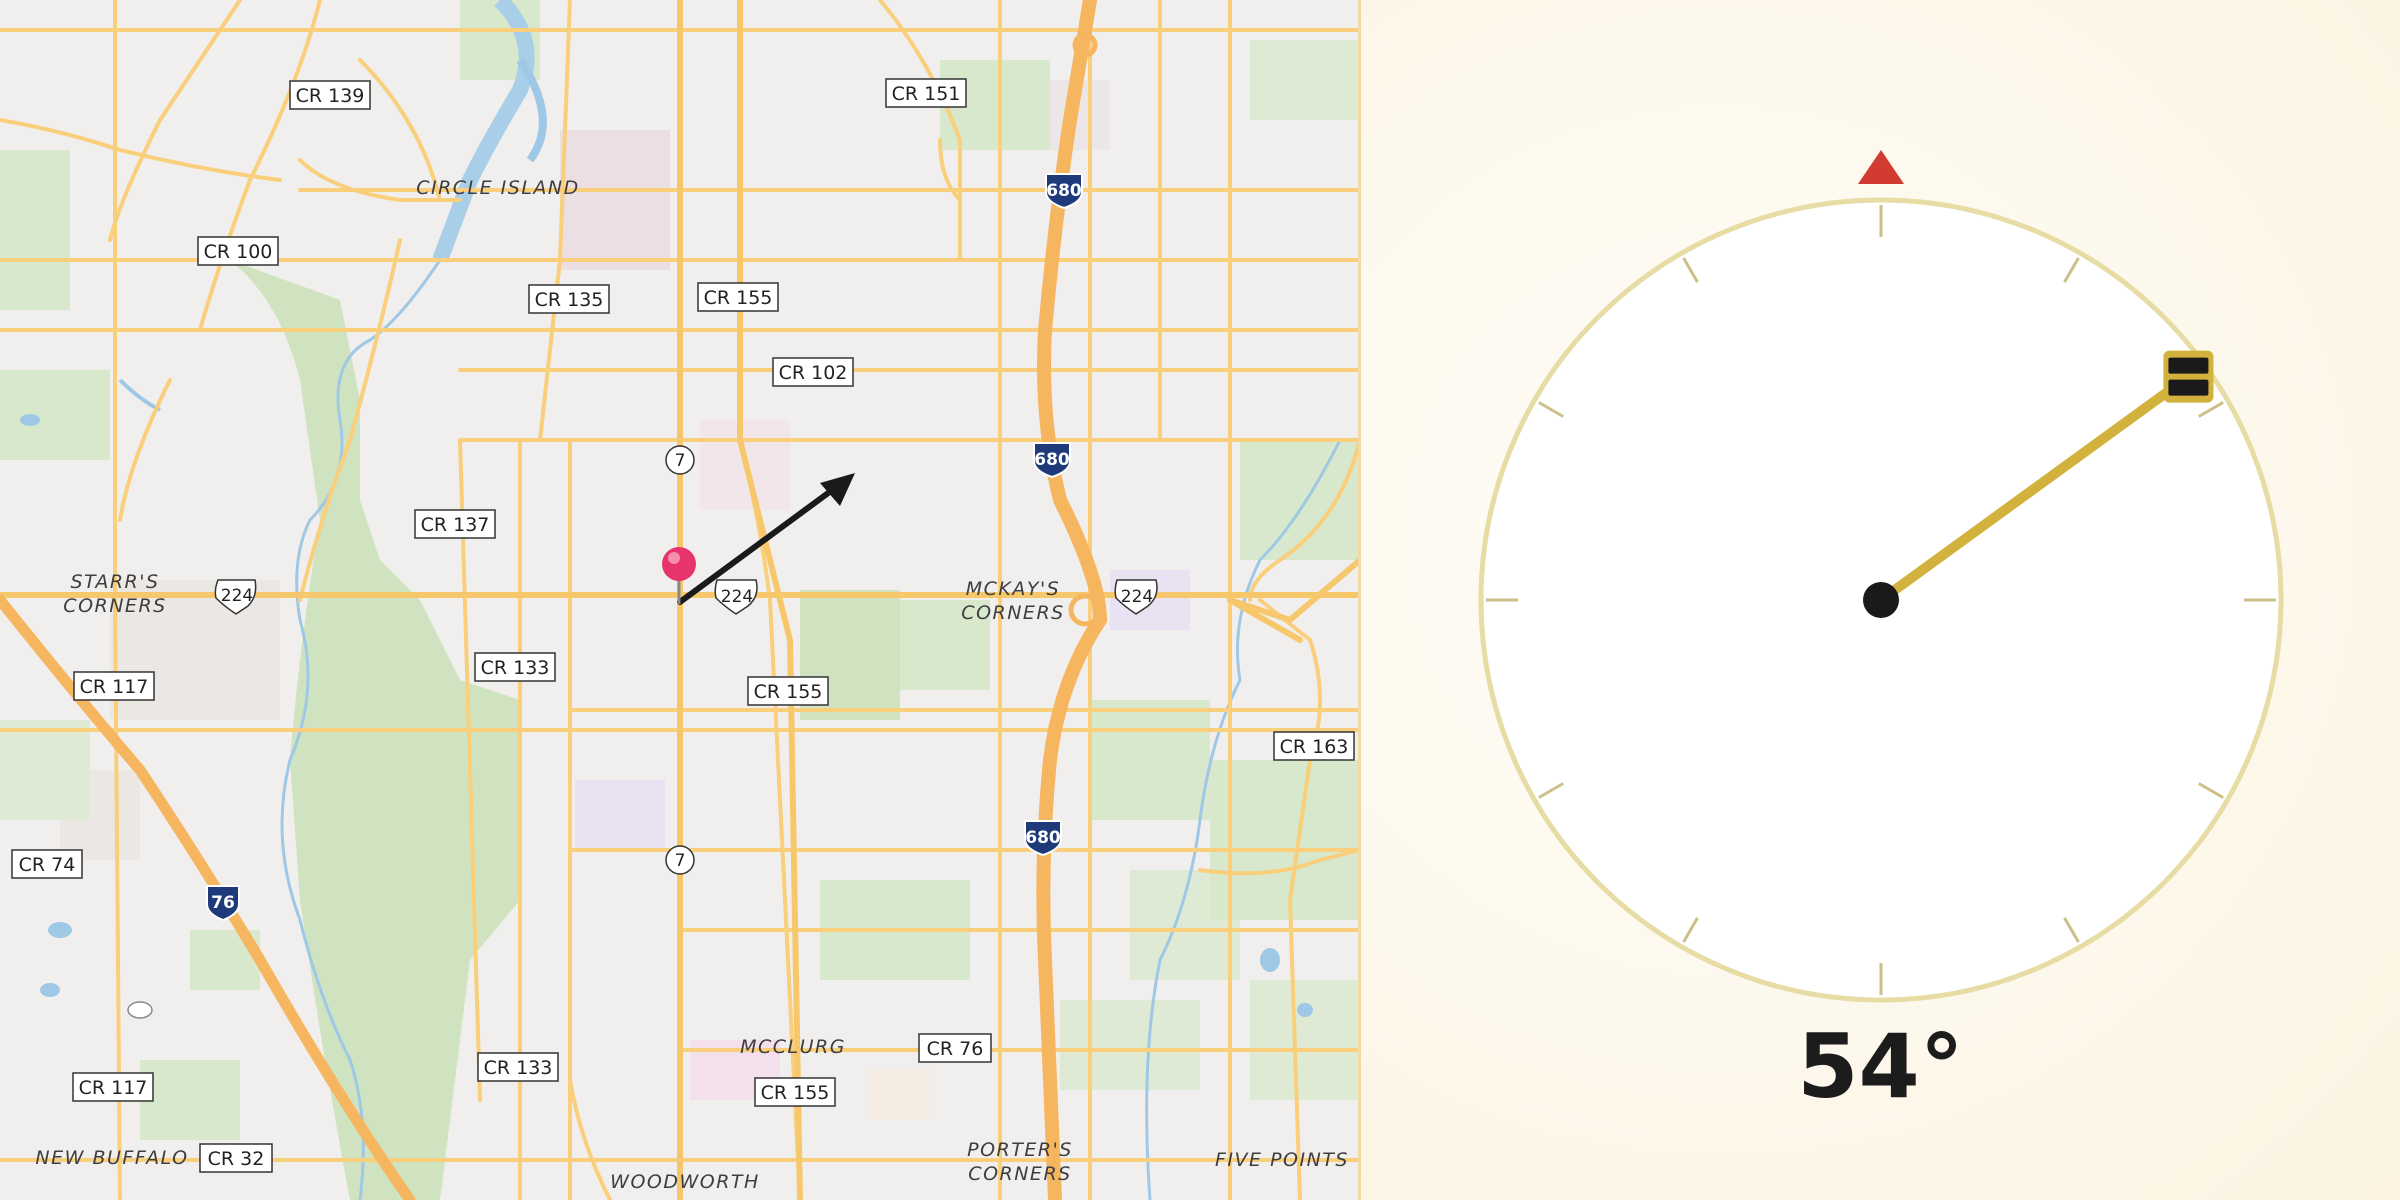 This screenshot has height=1200, width=2400. Describe the element at coordinates (2188, 376) in the screenshot. I see `needle-tip-icon` at that location.